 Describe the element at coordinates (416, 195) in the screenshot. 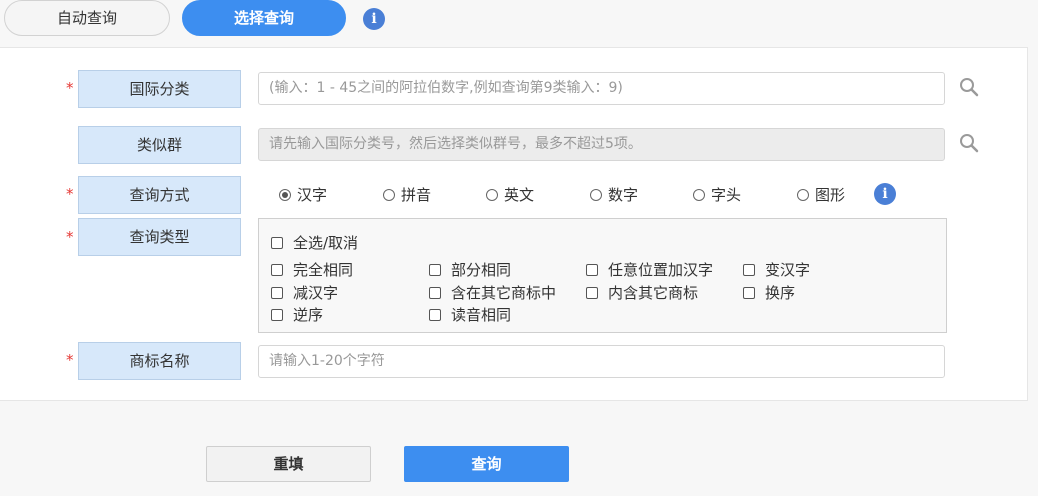

I see `radio-label: 拼音` at that location.